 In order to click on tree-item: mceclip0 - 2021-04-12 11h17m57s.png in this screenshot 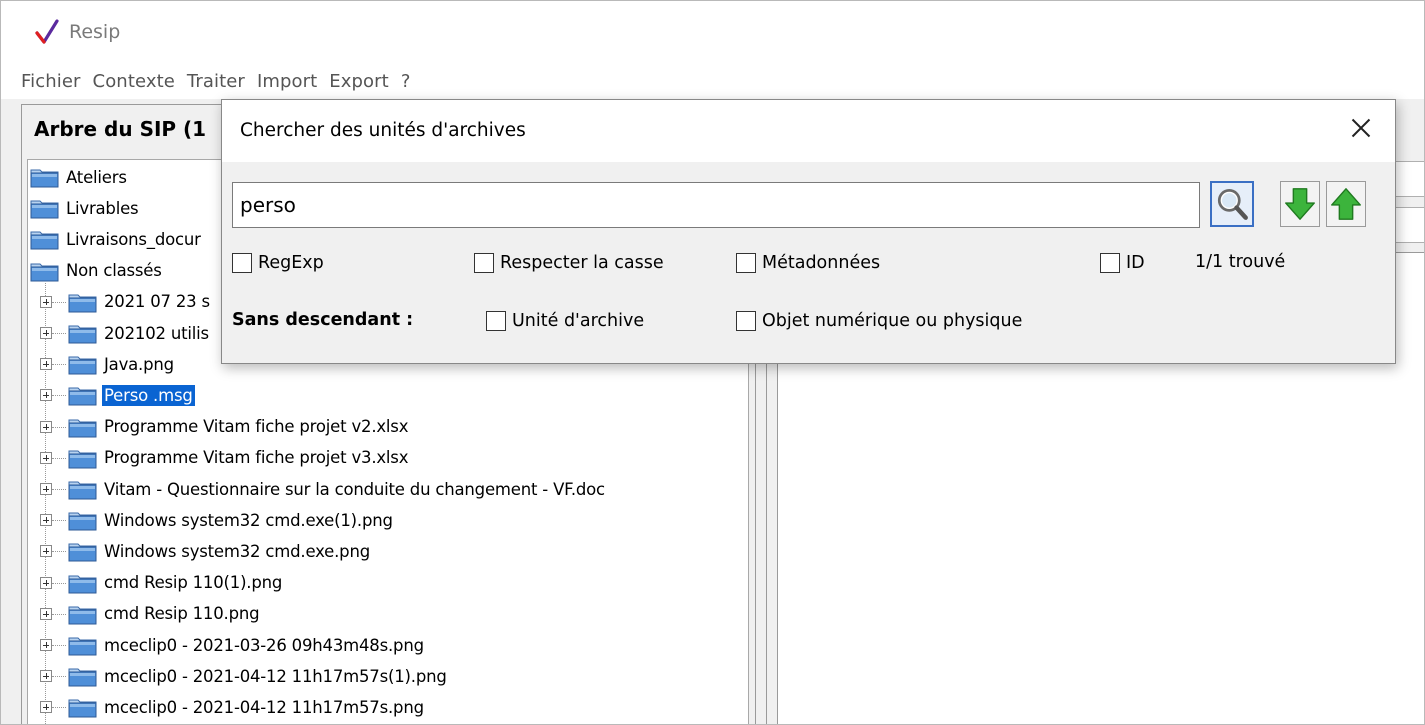, I will do `click(233, 707)`.